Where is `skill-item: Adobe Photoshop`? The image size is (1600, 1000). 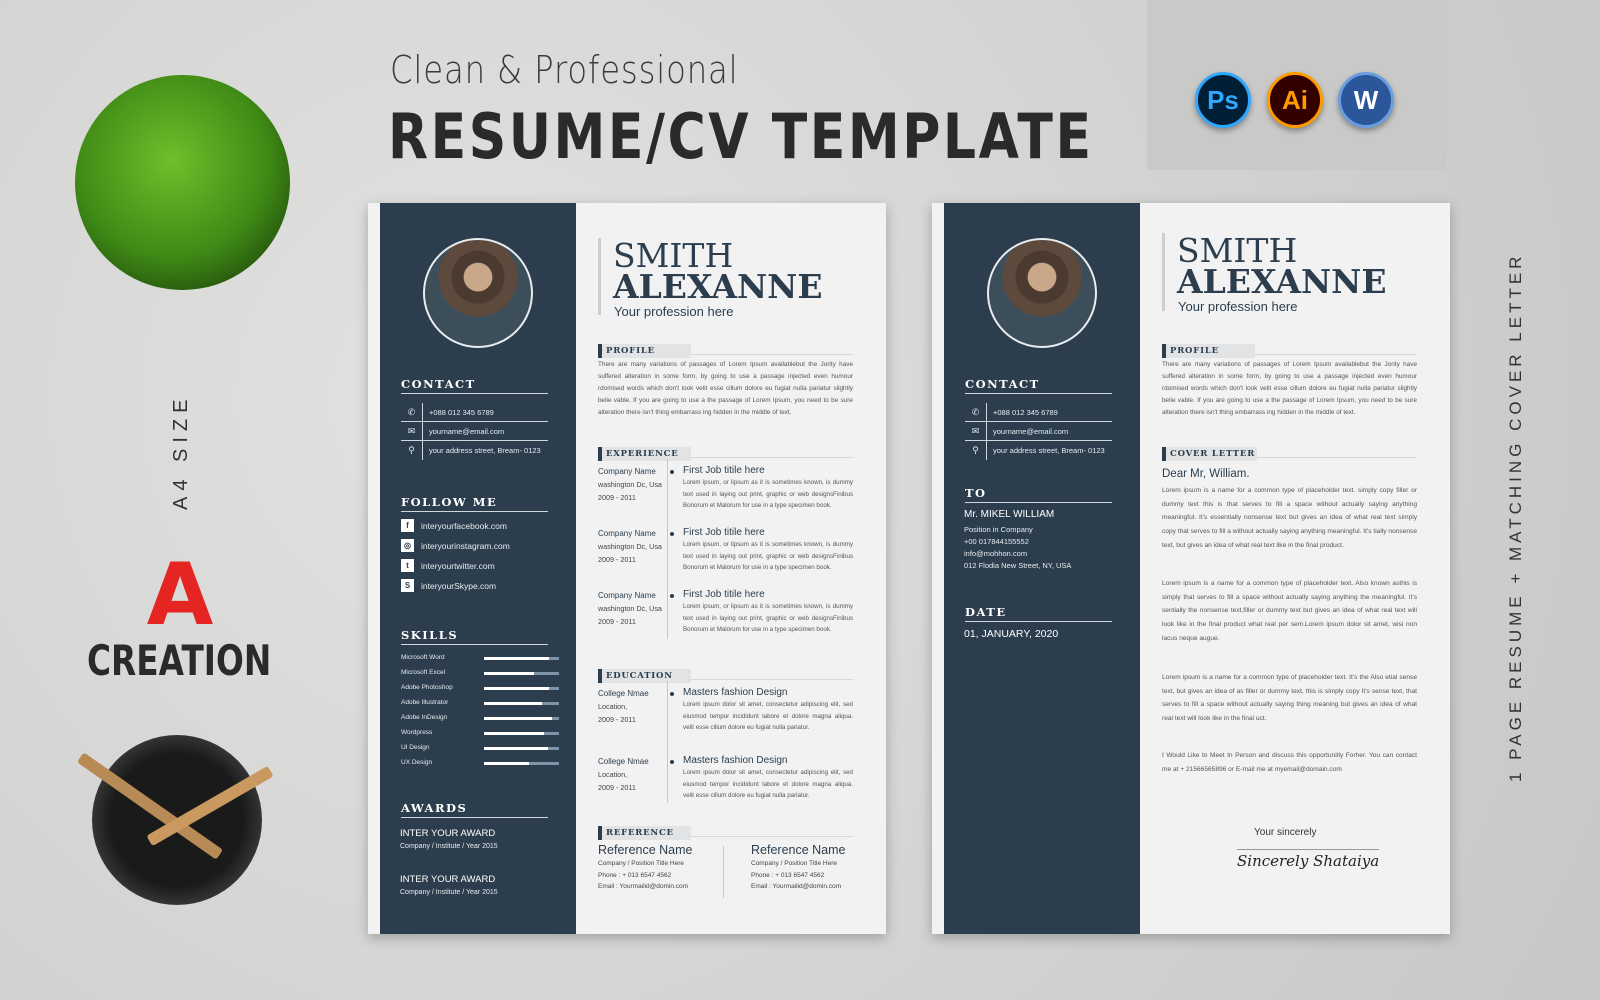 skill-item: Adobe Photoshop is located at coordinates (480, 687).